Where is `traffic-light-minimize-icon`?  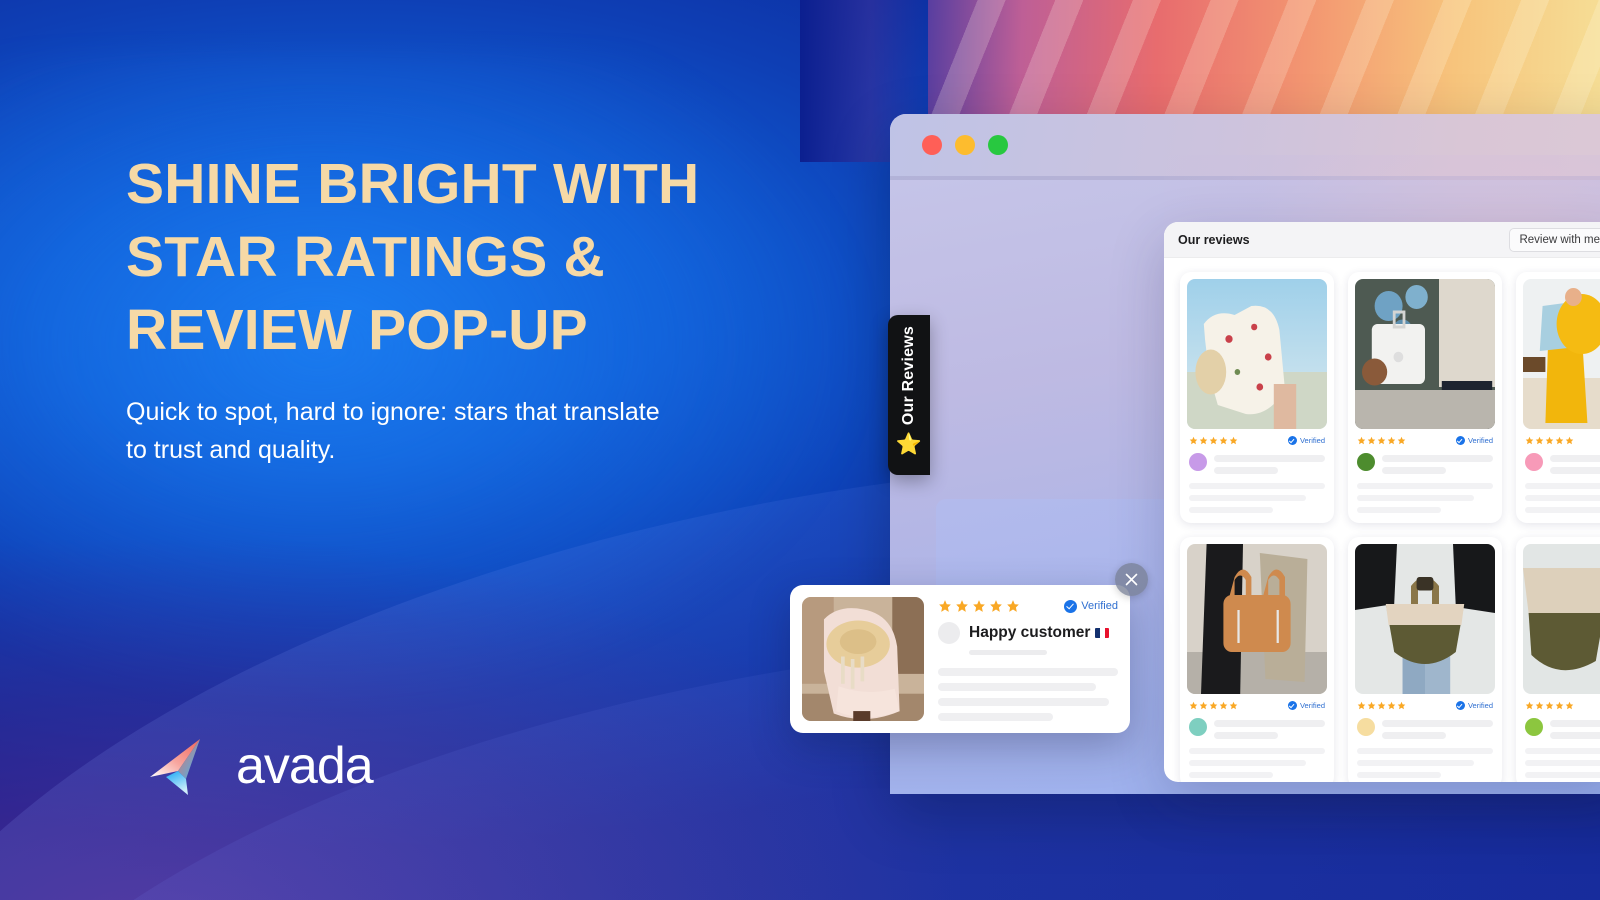
traffic-light-minimize-icon is located at coordinates (965, 145).